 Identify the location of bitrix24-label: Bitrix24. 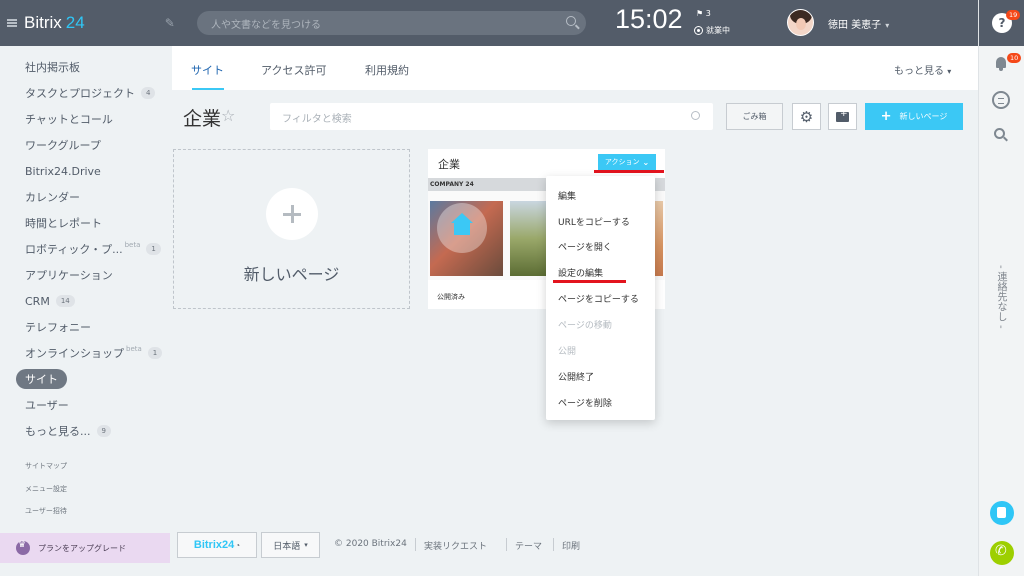
(214, 545).